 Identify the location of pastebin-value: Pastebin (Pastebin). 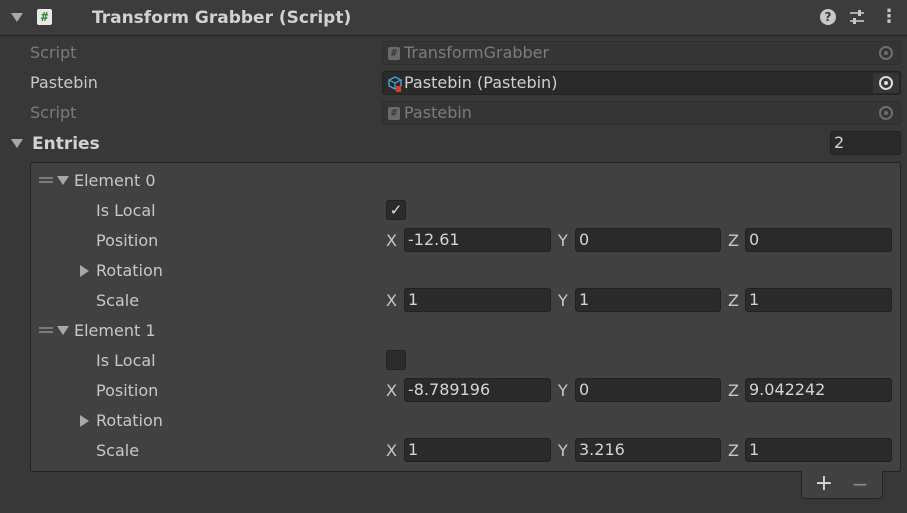
(481, 82).